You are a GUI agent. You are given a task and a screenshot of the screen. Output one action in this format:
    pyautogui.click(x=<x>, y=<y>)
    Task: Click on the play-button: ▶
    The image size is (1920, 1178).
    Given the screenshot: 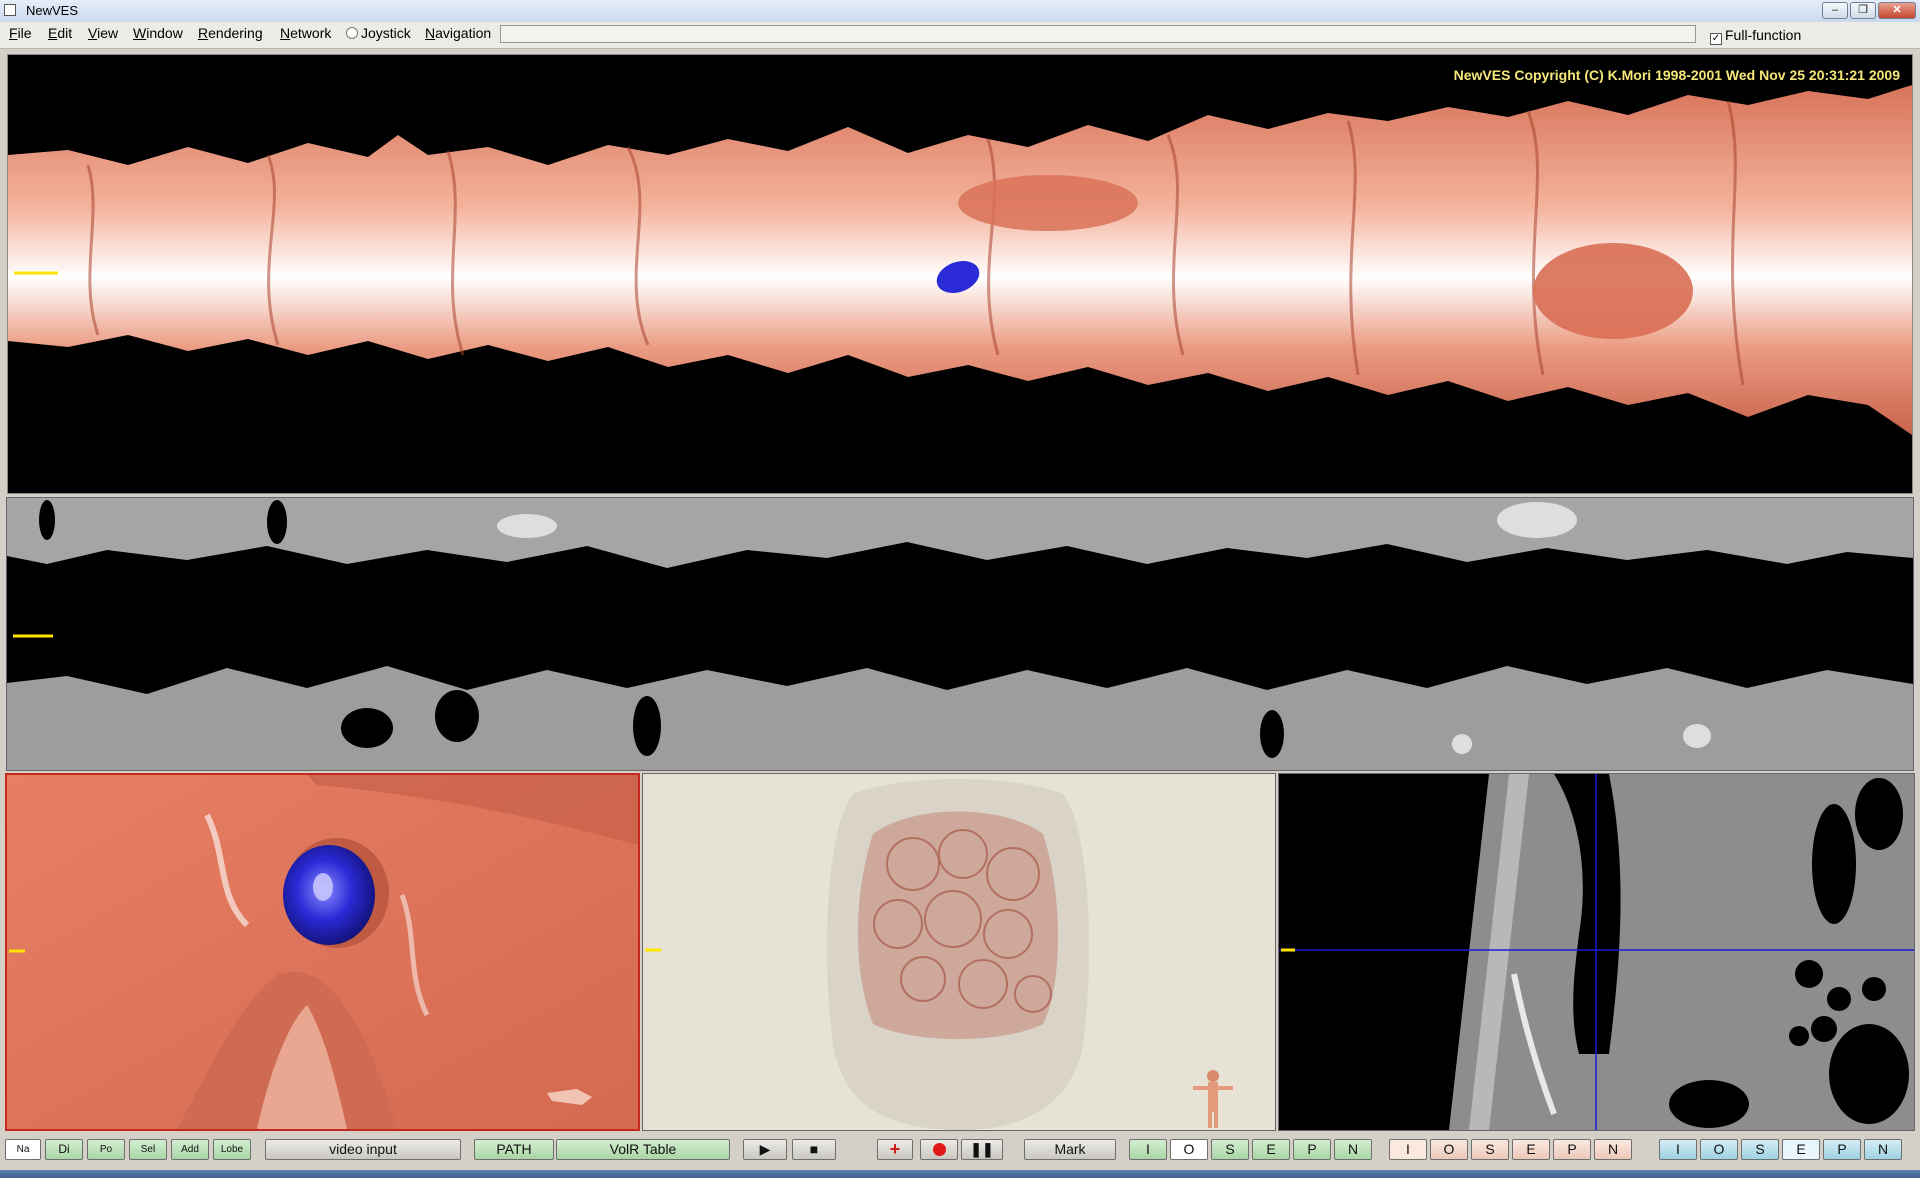 What is the action you would take?
    pyautogui.click(x=765, y=1149)
    